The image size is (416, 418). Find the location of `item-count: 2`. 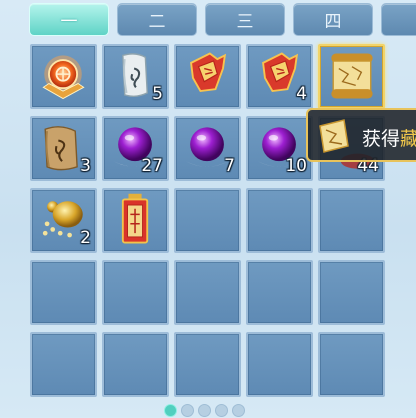

item-count: 2 is located at coordinates (85, 238).